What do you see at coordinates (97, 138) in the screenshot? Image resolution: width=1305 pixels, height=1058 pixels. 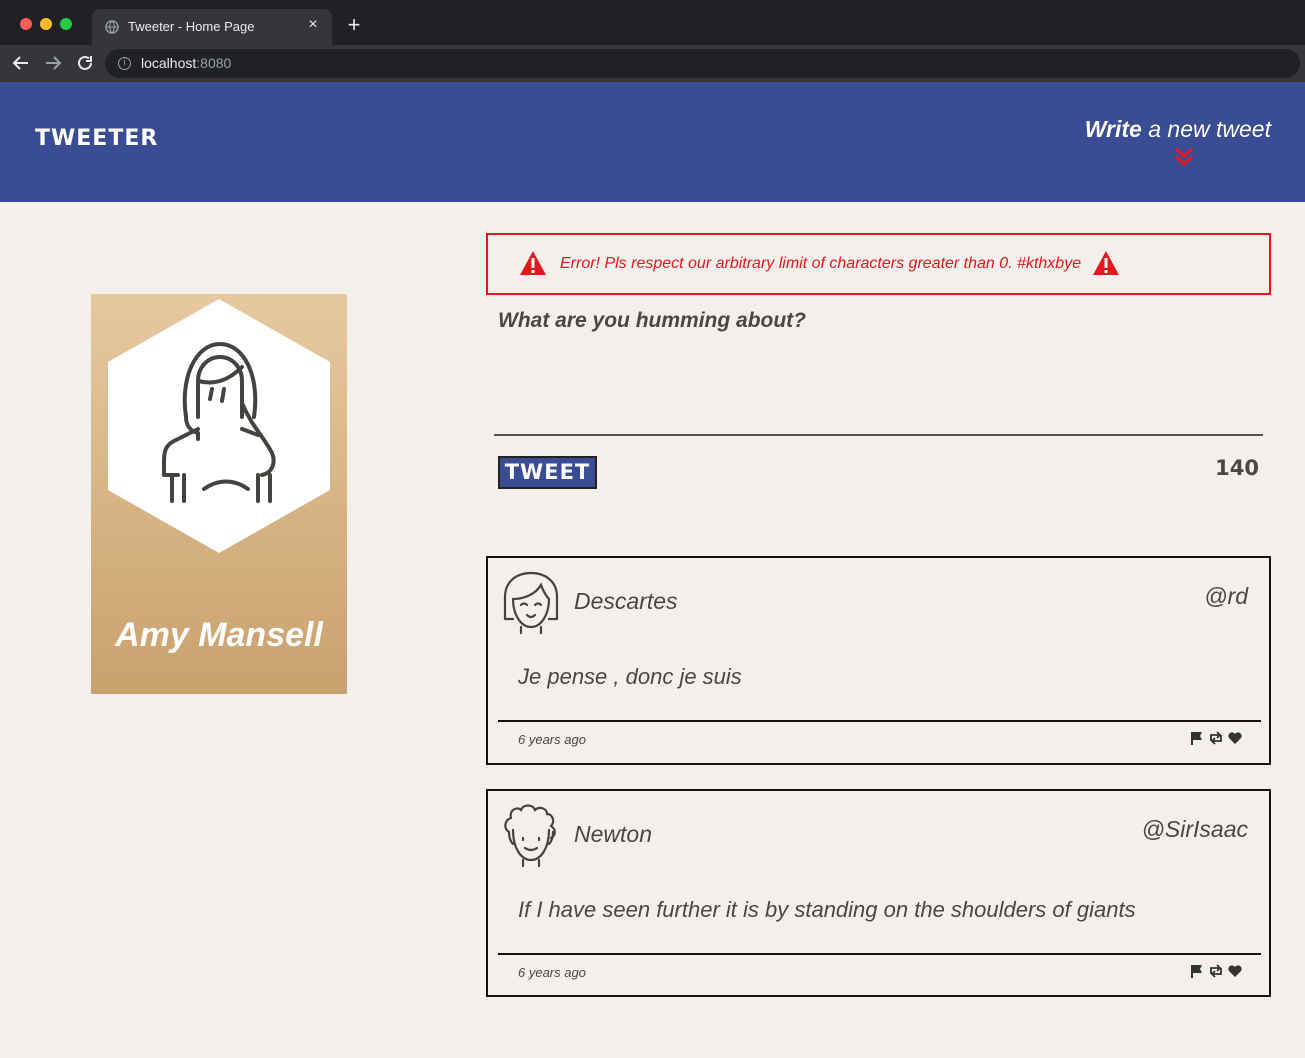 I see `brand-logo: TWEETER` at bounding box center [97, 138].